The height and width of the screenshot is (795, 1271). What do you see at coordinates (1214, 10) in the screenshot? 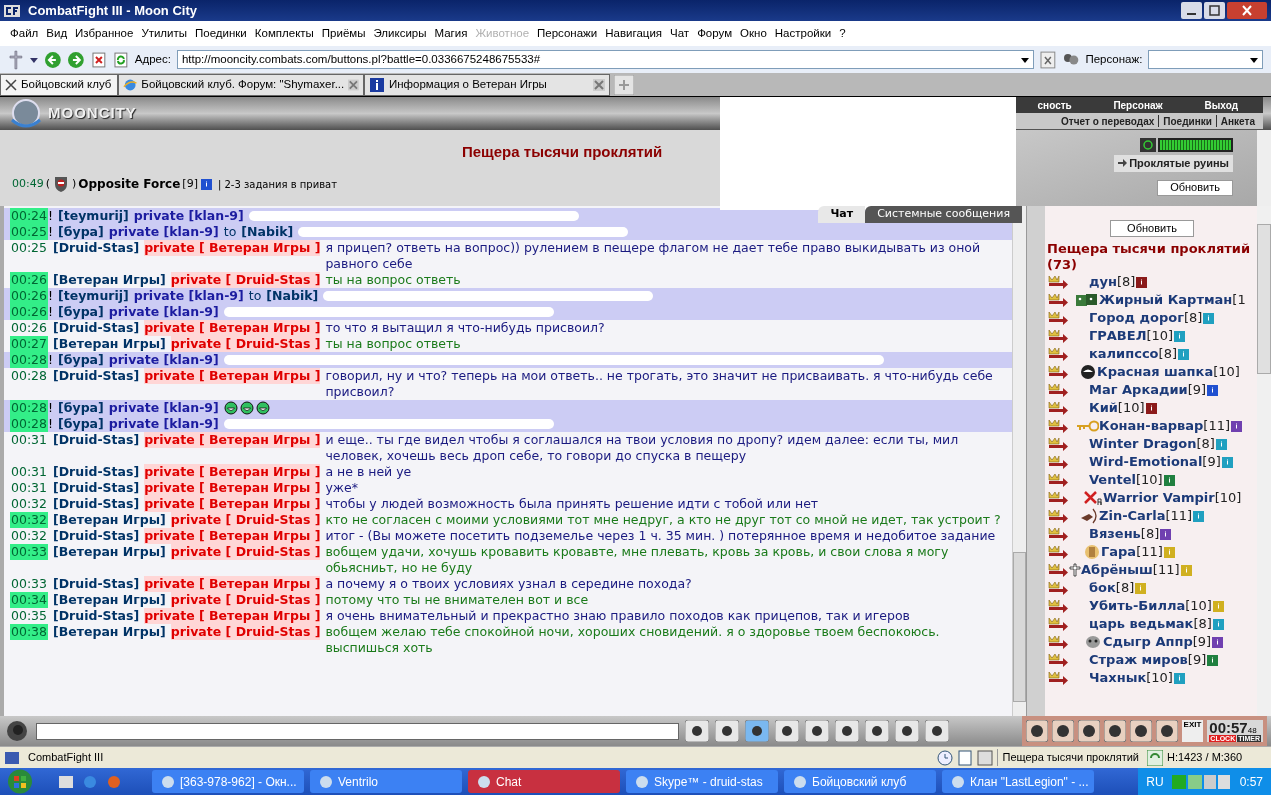
I see `restore-icon` at bounding box center [1214, 10].